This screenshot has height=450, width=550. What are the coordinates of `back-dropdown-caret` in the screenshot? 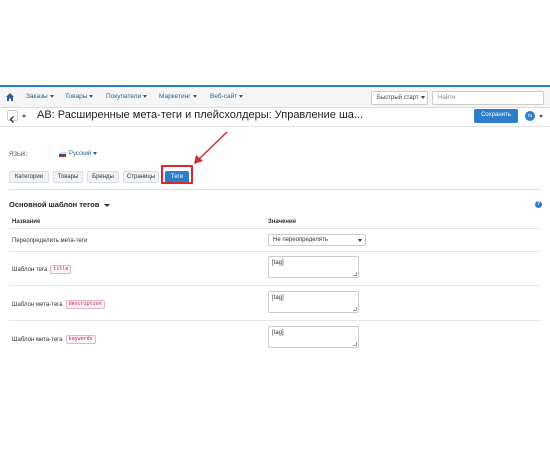 It's located at (24, 116).